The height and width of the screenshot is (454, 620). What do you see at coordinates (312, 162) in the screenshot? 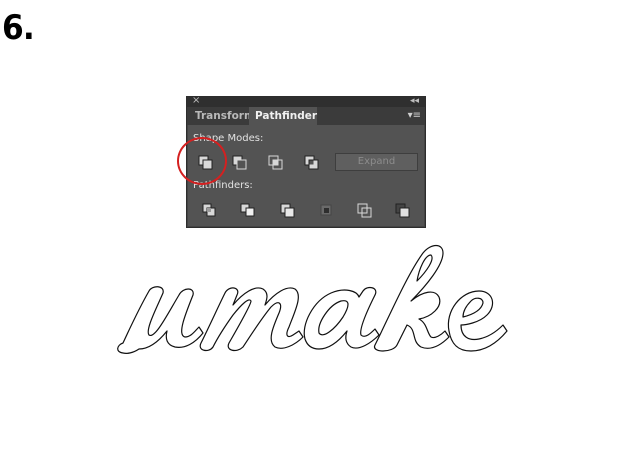
I see `exclude-icon` at bounding box center [312, 162].